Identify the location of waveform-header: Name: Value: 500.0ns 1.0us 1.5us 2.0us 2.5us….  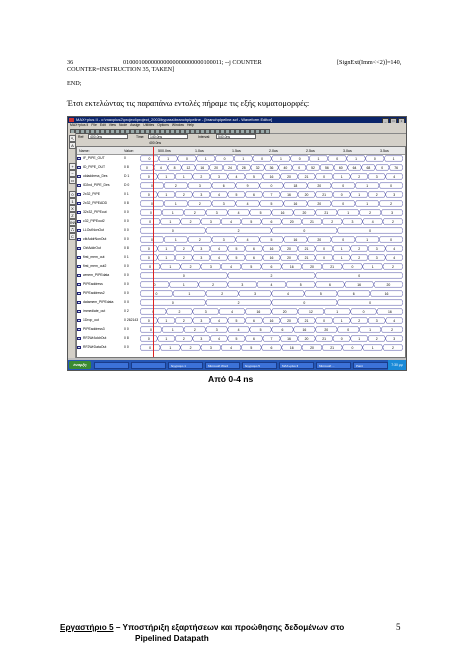
(241, 151).